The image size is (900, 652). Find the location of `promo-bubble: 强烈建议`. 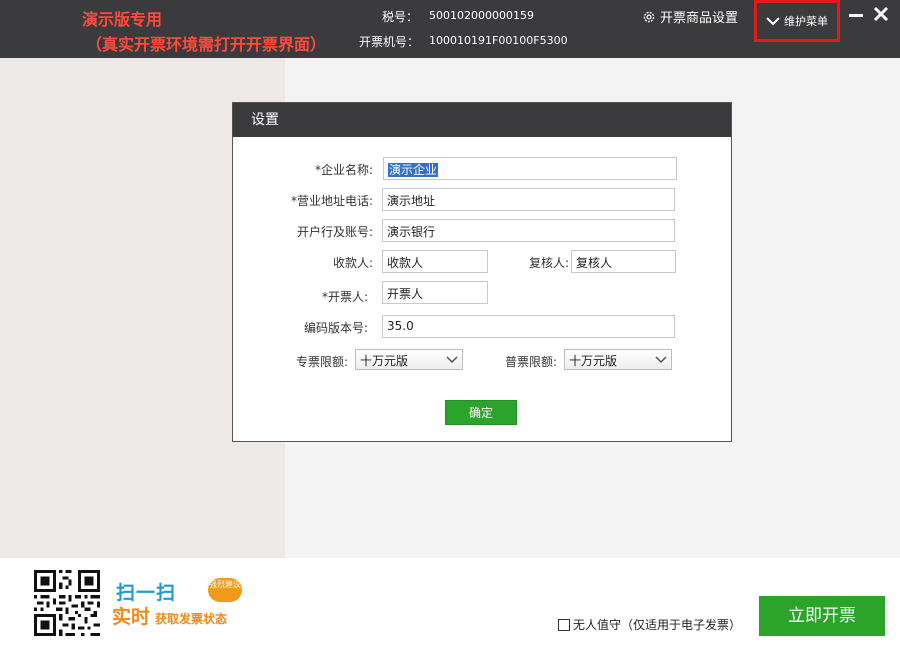

promo-bubble: 强烈建议 is located at coordinates (225, 590).